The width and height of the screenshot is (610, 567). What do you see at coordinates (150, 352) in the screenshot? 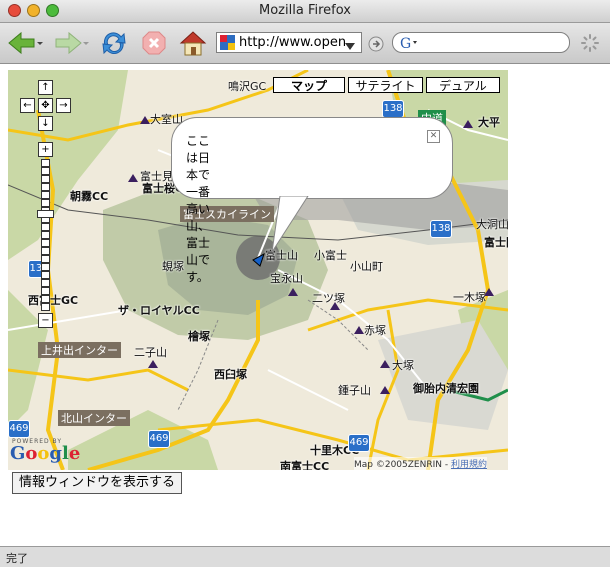
I see `map-label-futagoyama: 二子山` at bounding box center [150, 352].